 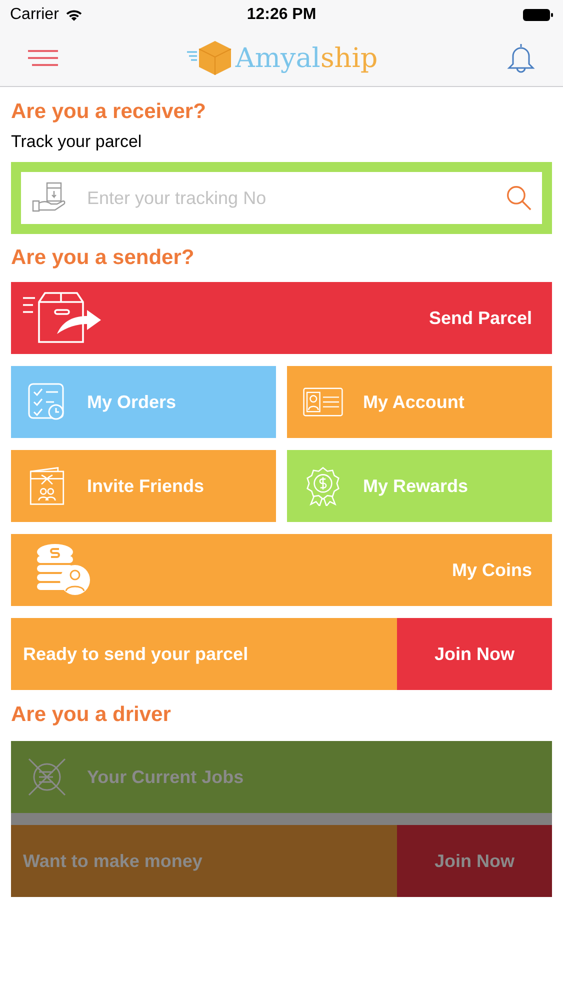 I want to click on menu-tile: My Rewards, so click(x=419, y=486).